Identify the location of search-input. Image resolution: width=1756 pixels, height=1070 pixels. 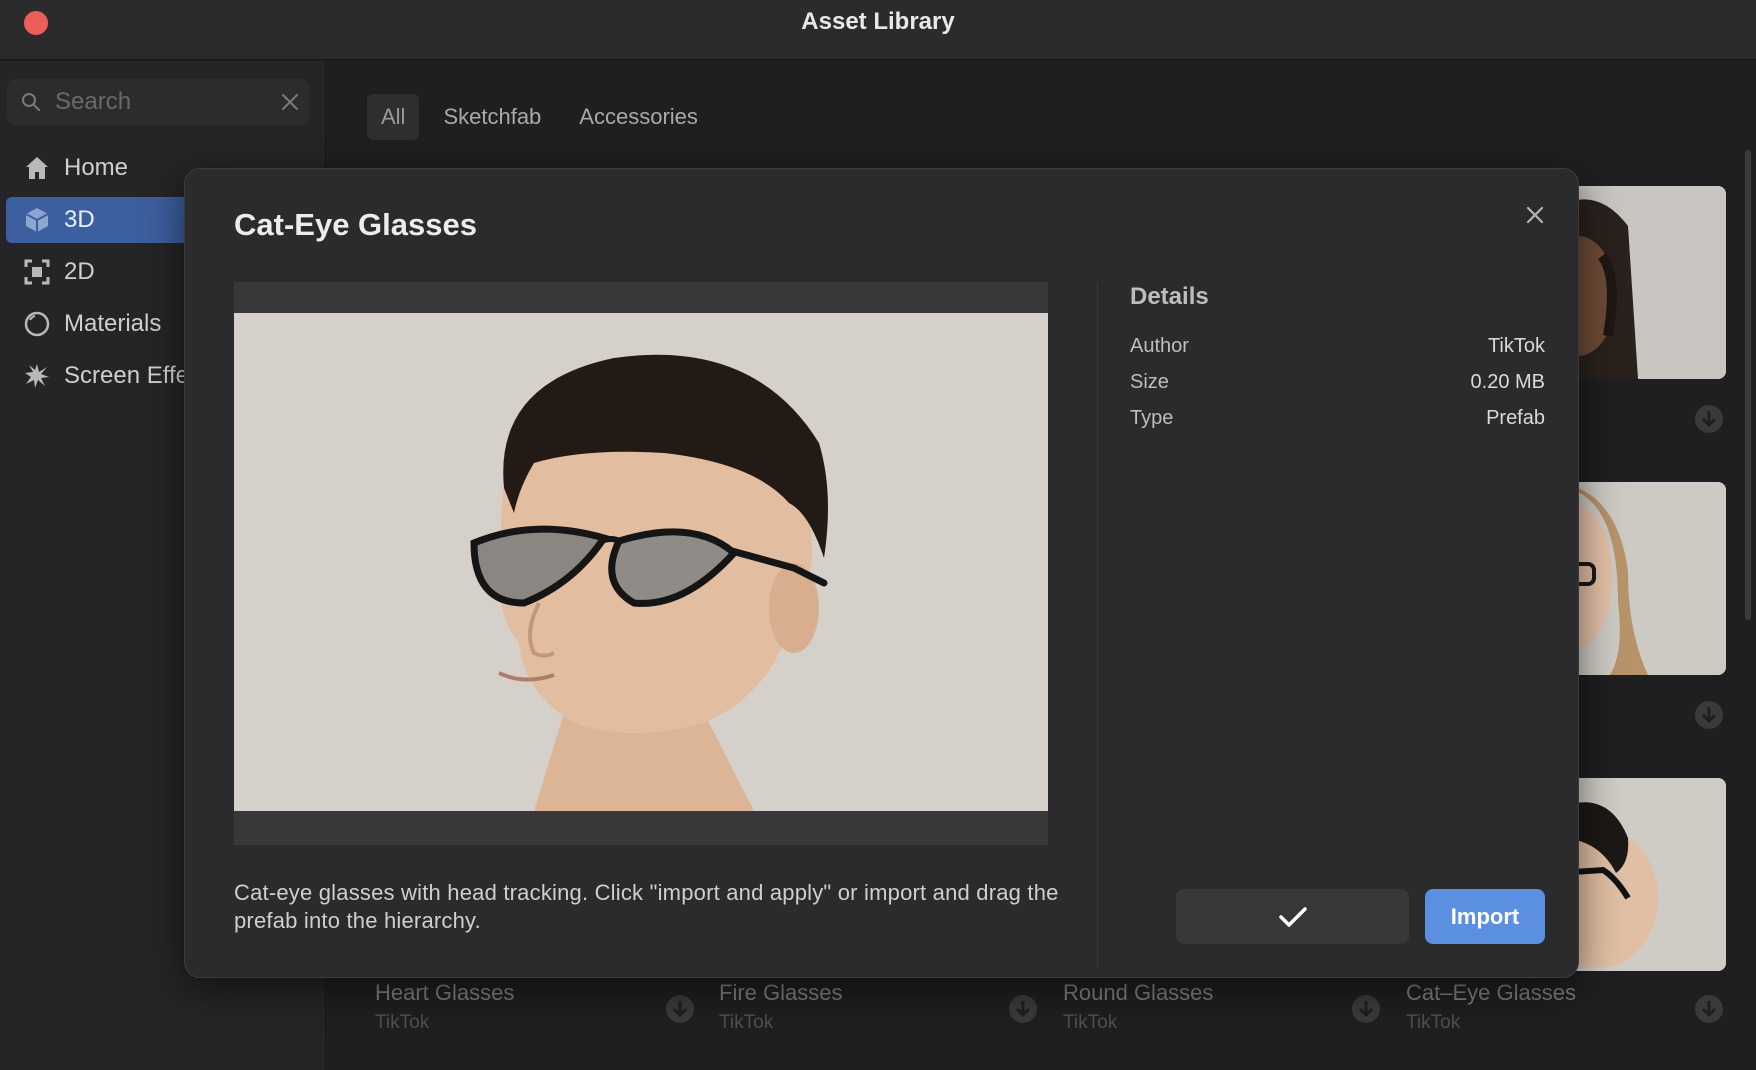
(160, 102).